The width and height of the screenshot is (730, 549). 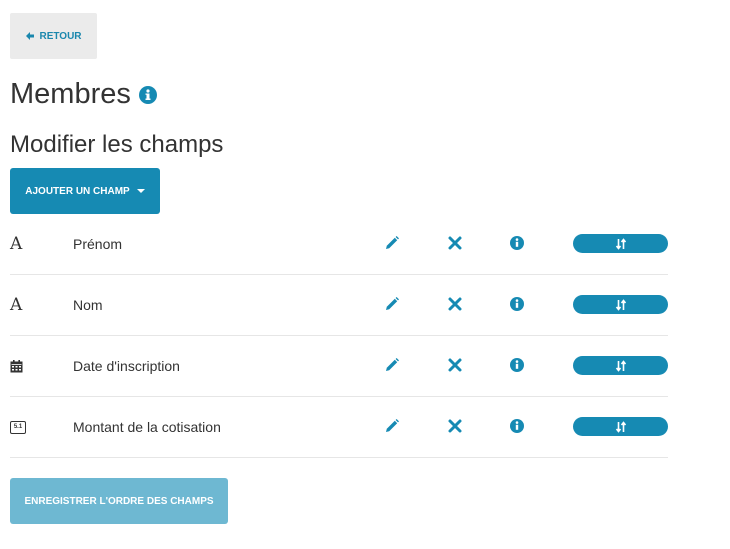 What do you see at coordinates (147, 427) in the screenshot?
I see `field-label: Montant de la cotisation` at bounding box center [147, 427].